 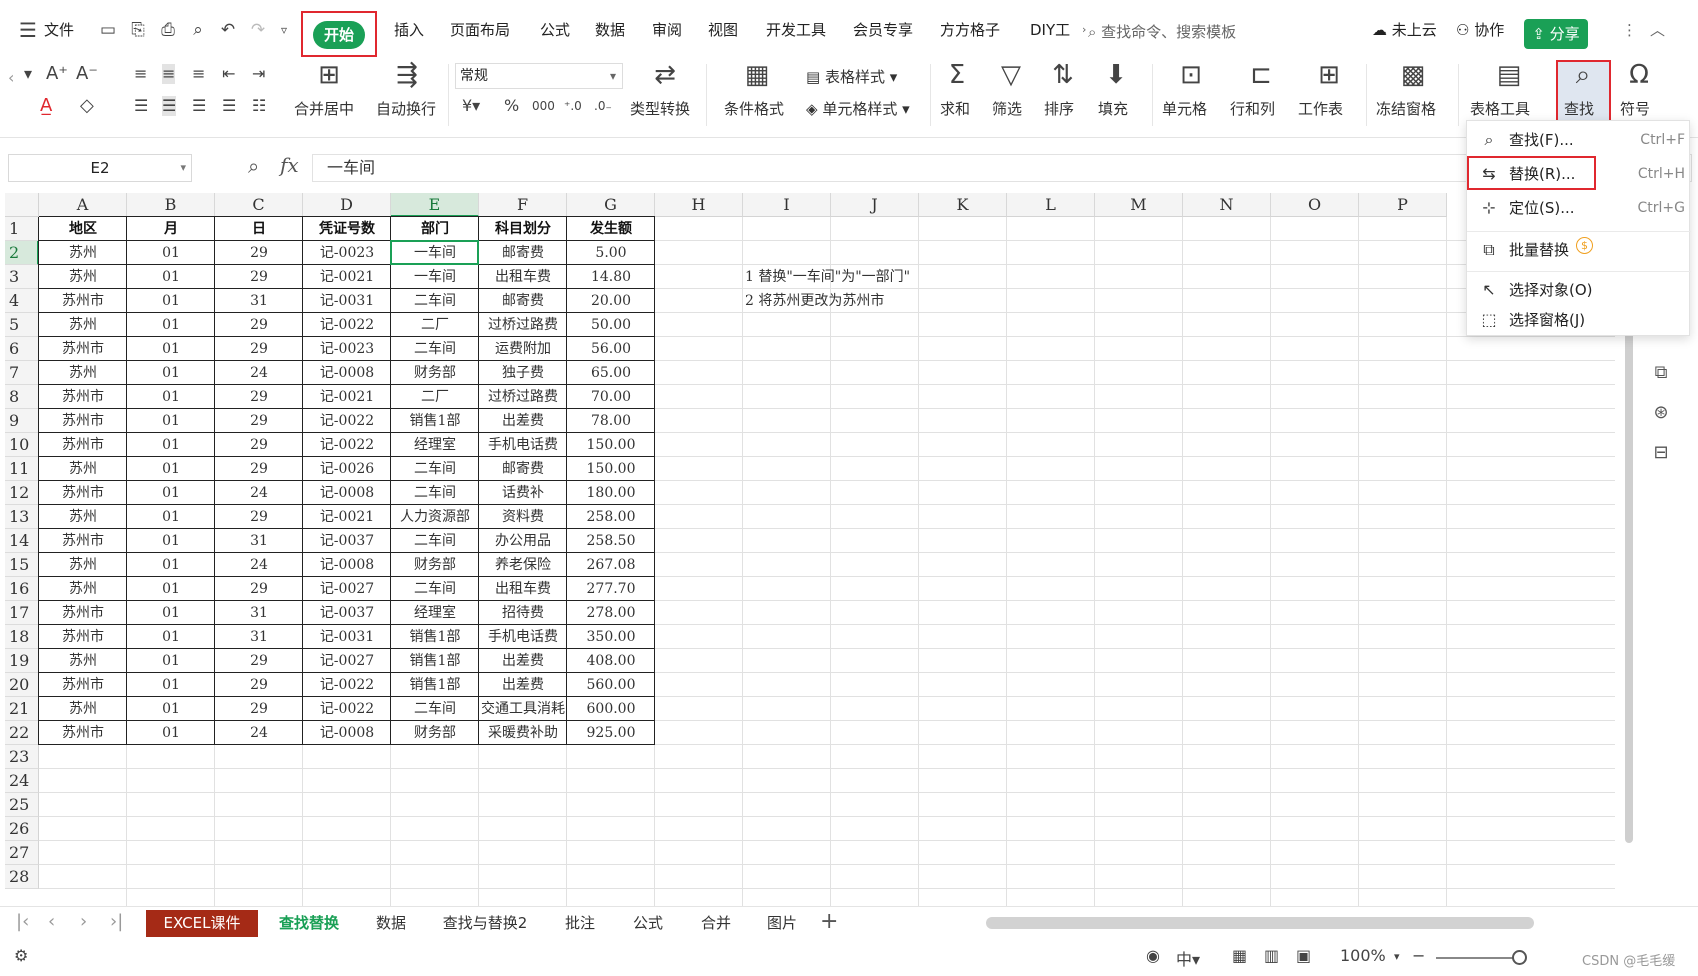 I want to click on menu-item-goto: ⊹ 定位(S)... Ctrl+G, so click(x=1579, y=208).